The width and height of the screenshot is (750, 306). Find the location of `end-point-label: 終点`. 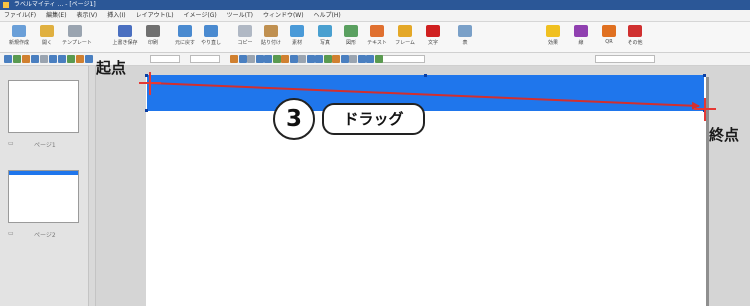

end-point-label: 終点 is located at coordinates (724, 135).